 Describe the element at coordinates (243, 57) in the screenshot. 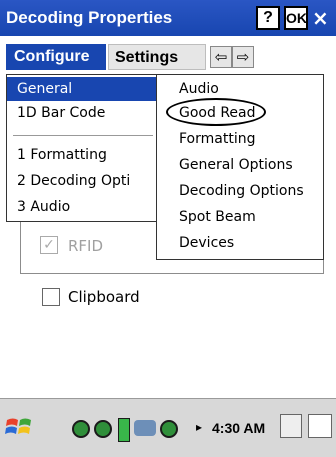

I see `tab-scroll-right-button: ⇨` at that location.